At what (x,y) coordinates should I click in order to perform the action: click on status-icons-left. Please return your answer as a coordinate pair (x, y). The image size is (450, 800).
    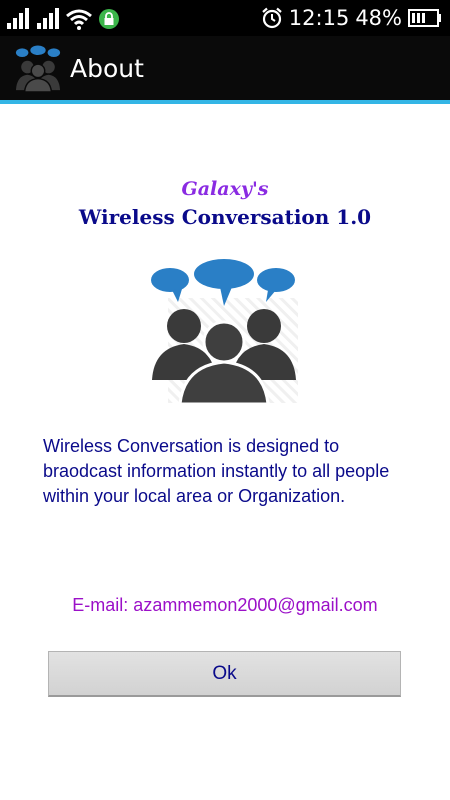
    Looking at the image, I should click on (63, 18).